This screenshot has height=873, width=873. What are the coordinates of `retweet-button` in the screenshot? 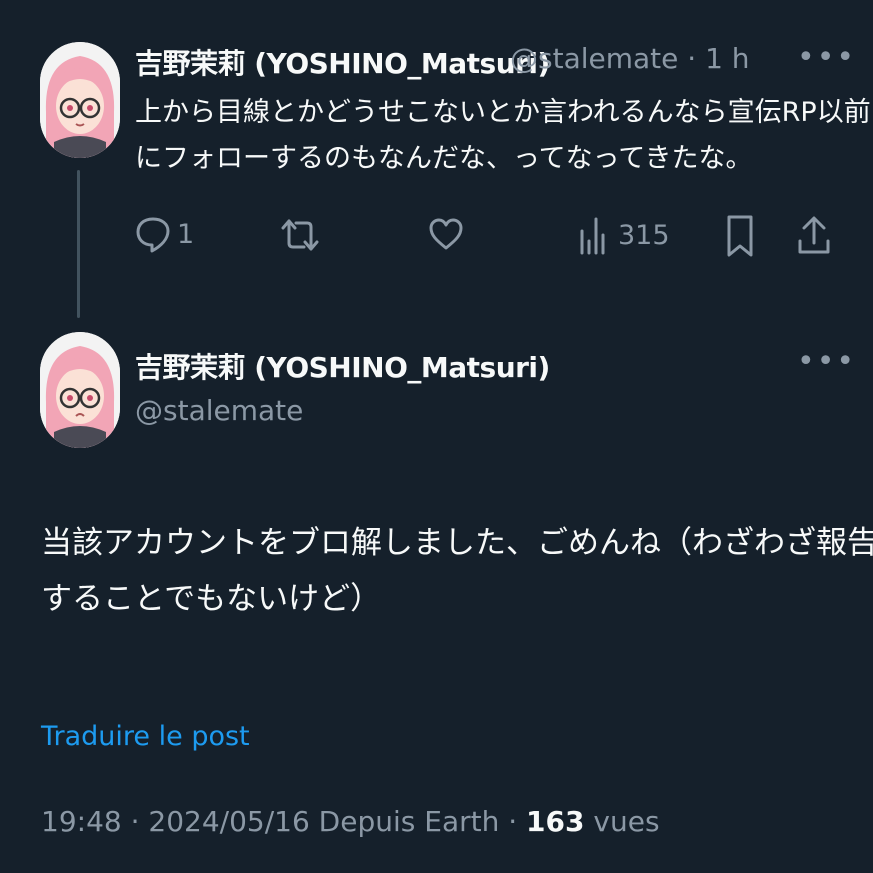 It's located at (300, 235).